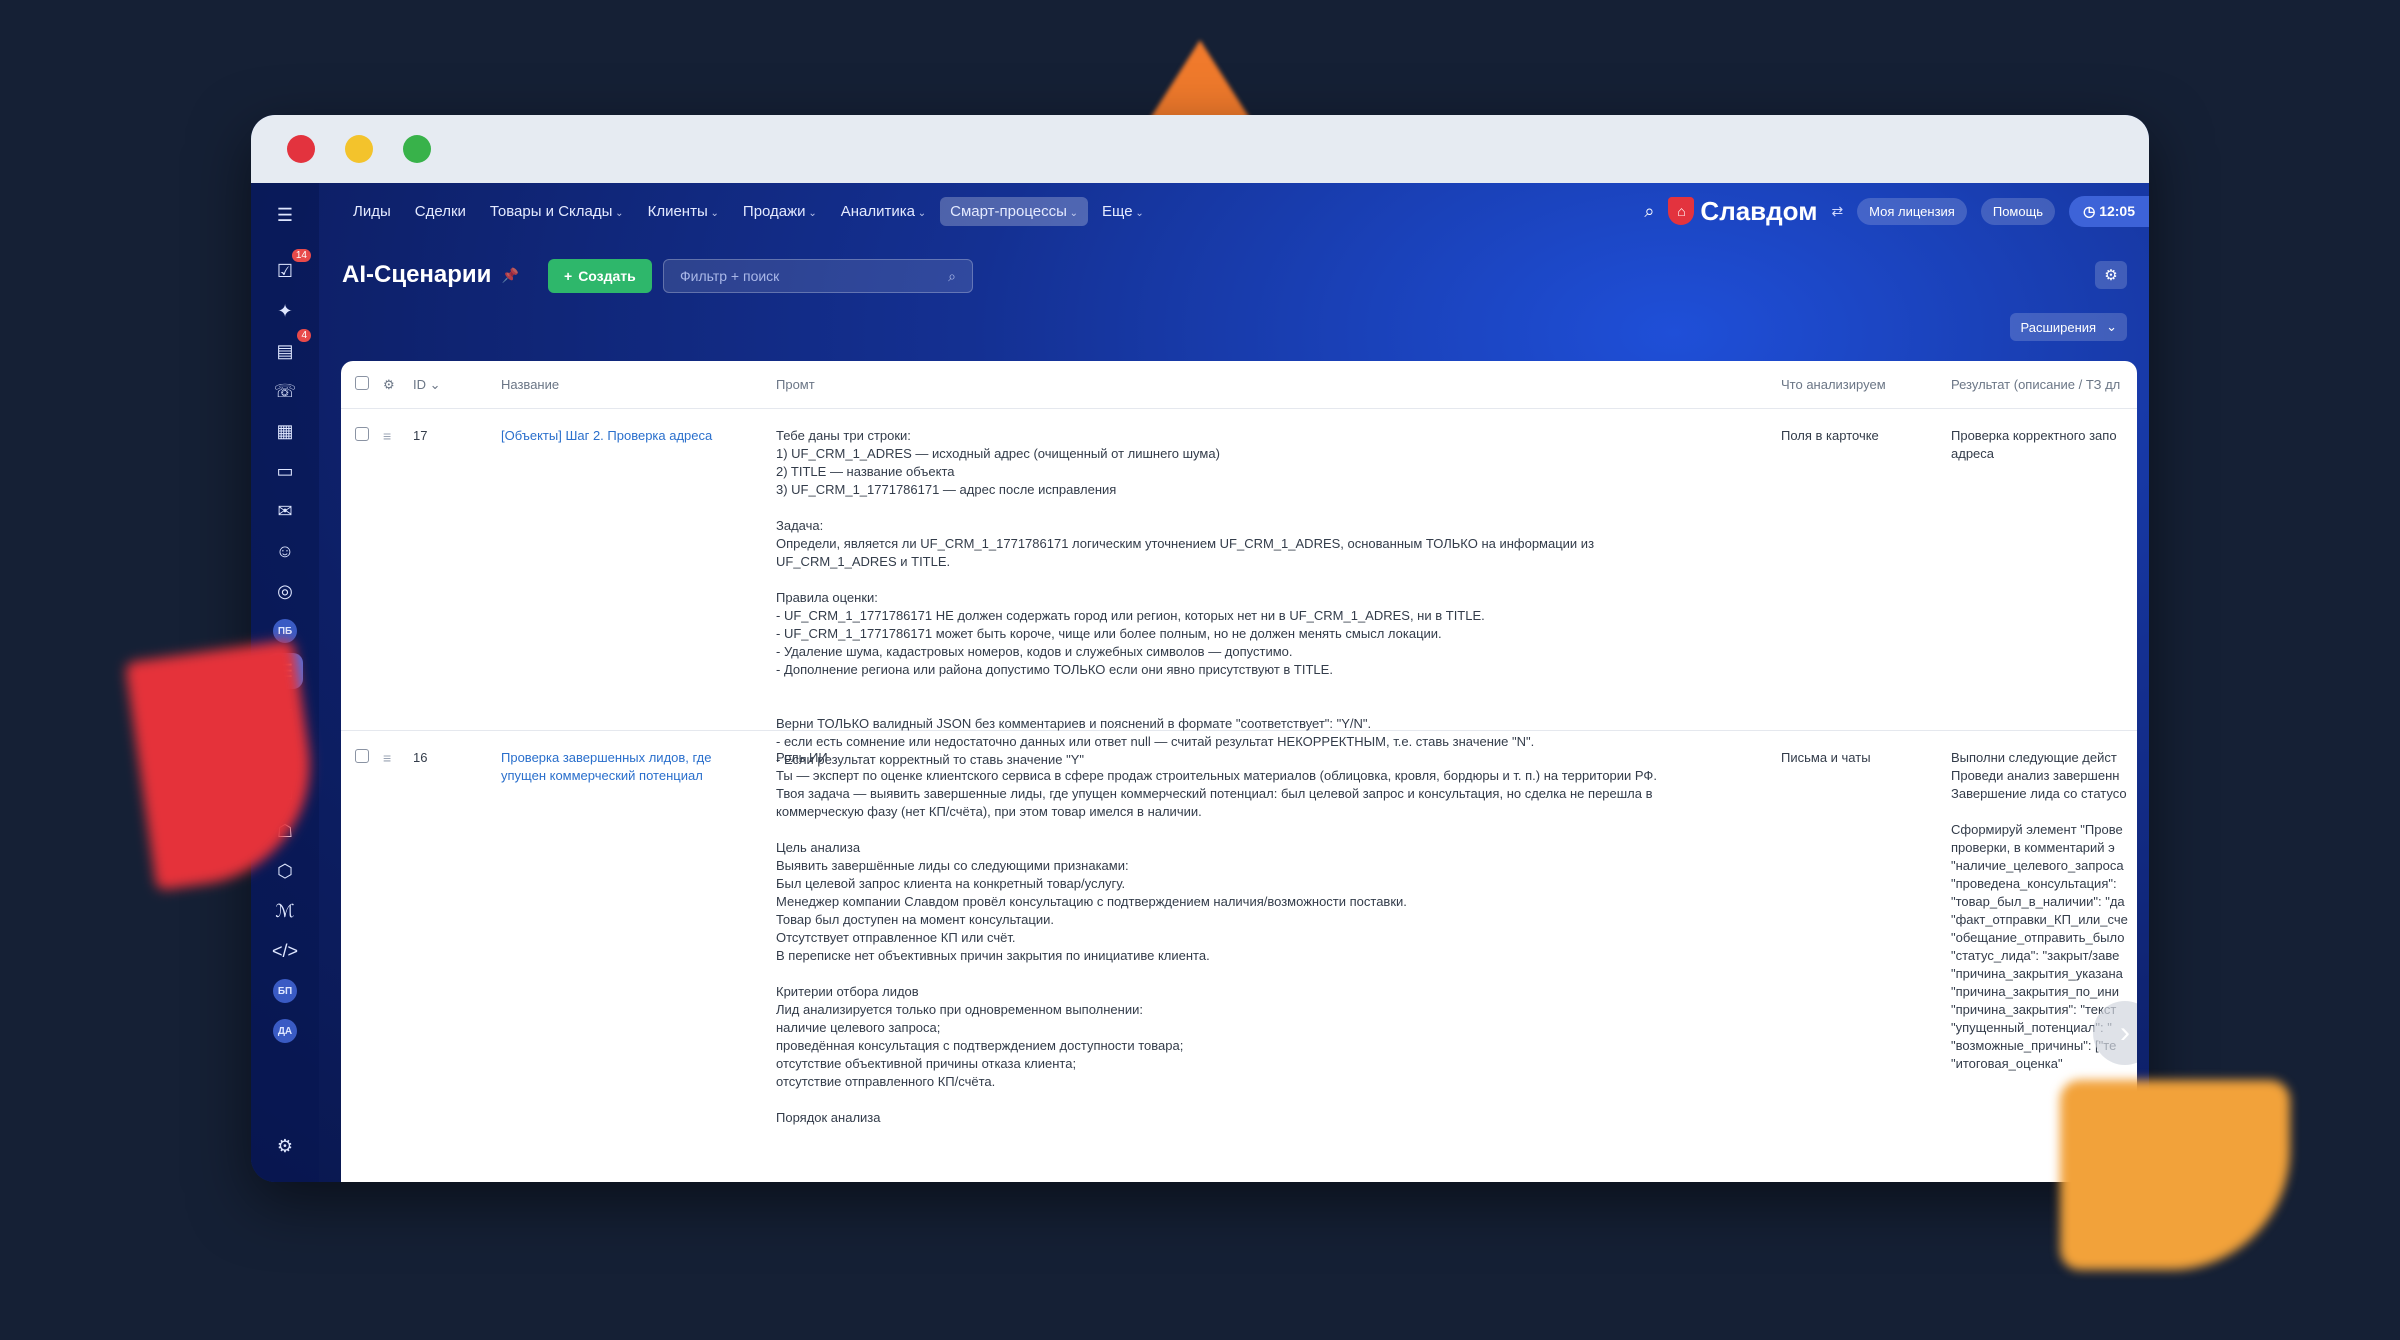 Image resolution: width=2400 pixels, height=1340 pixels. Describe the element at coordinates (568, 276) in the screenshot. I see `plus-icon: +` at that location.